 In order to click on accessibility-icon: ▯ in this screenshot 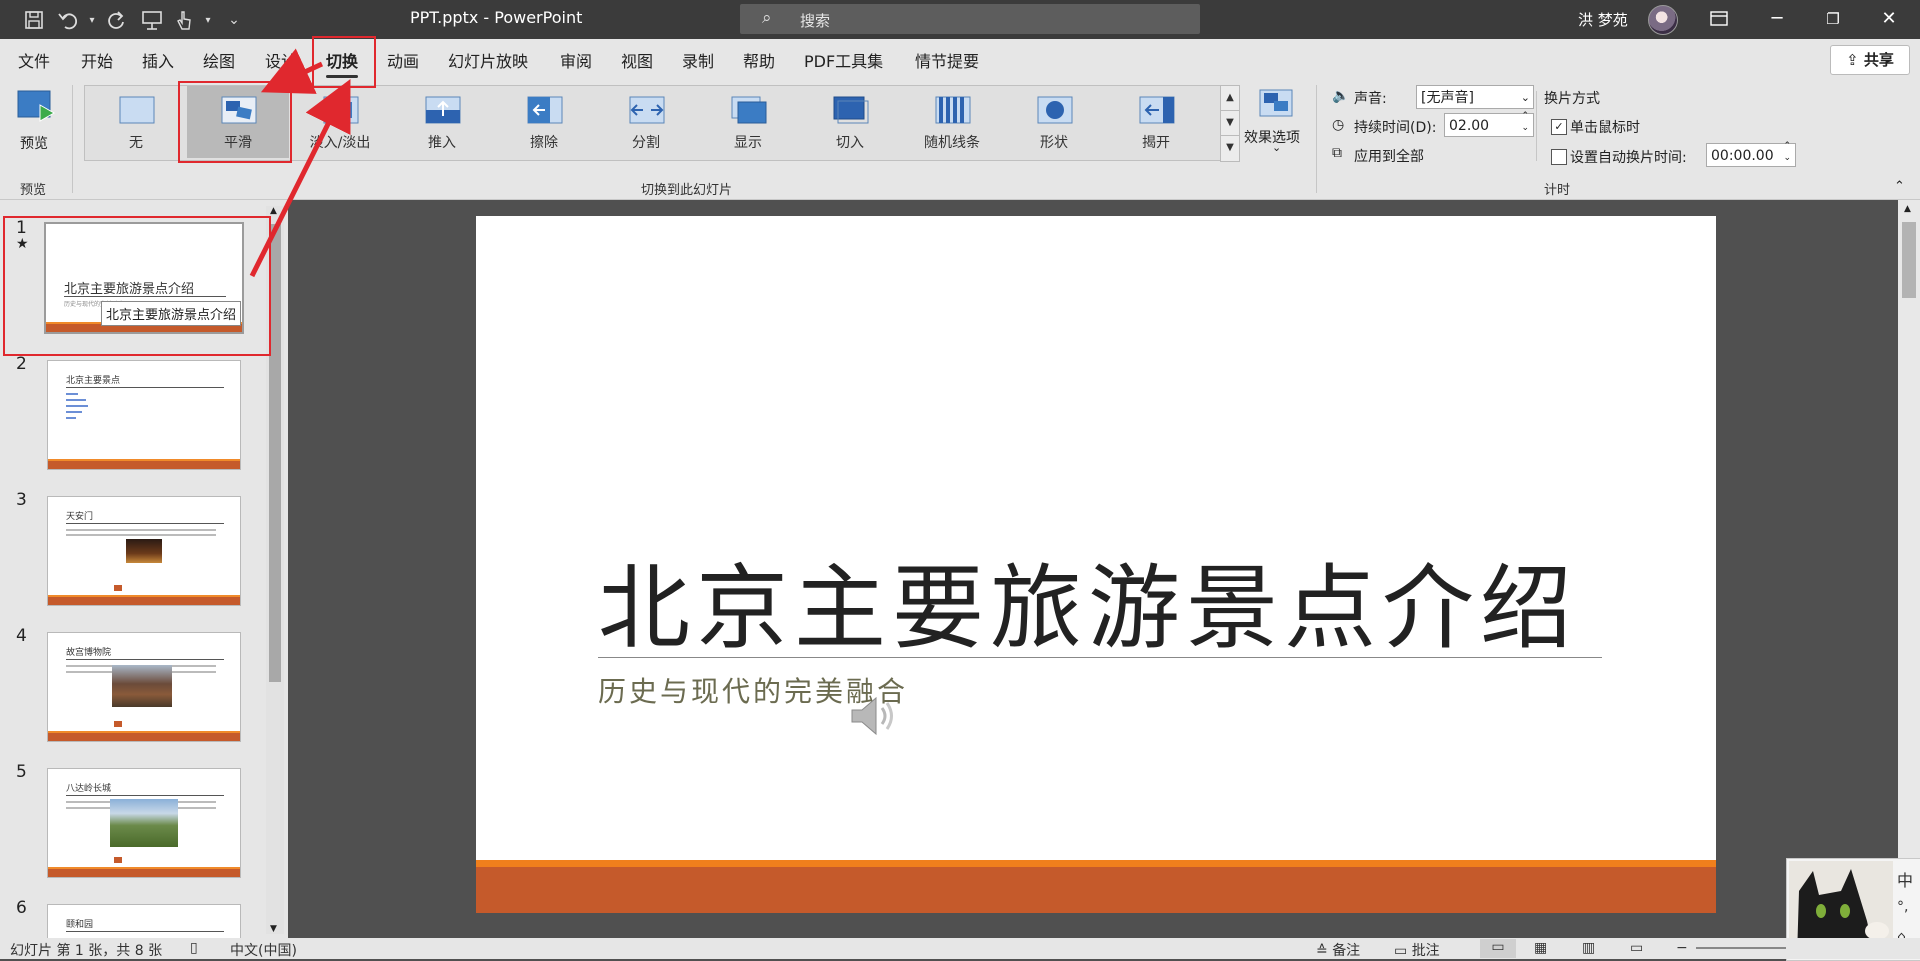, I will do `click(194, 948)`.